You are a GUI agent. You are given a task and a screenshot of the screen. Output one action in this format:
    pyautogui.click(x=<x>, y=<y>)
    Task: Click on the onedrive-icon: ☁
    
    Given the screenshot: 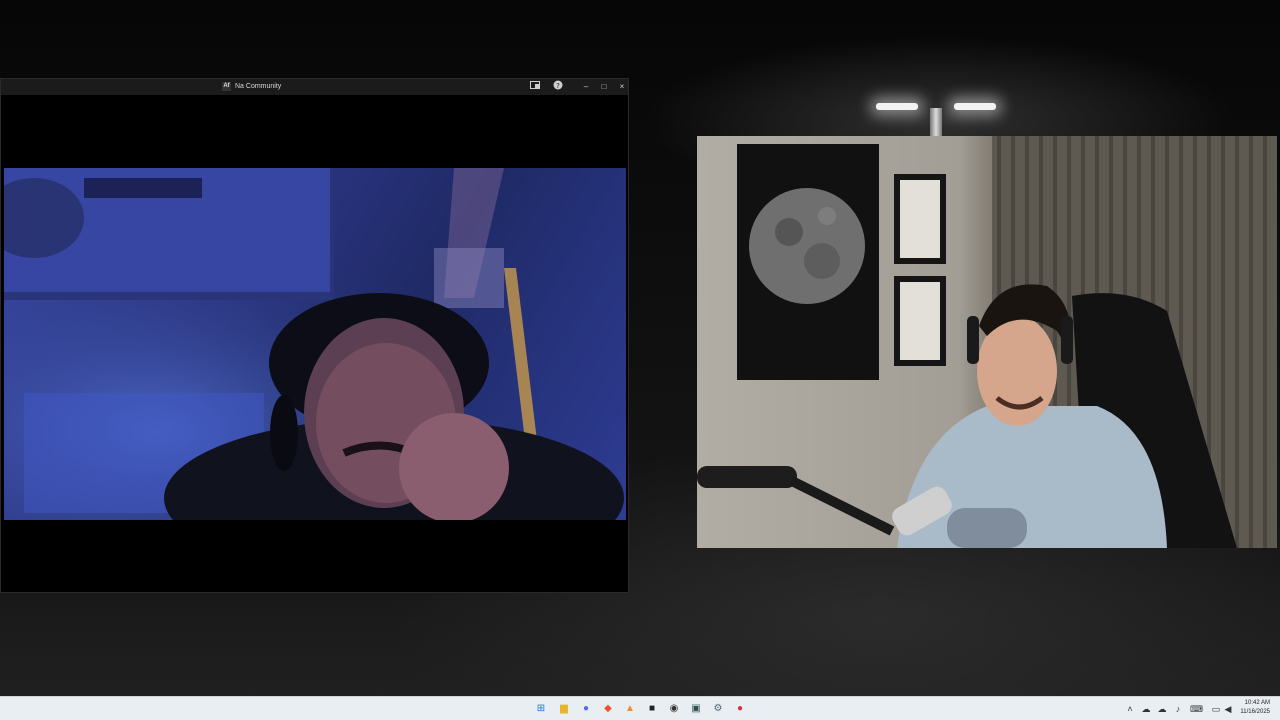 What is the action you would take?
    pyautogui.click(x=1162, y=709)
    